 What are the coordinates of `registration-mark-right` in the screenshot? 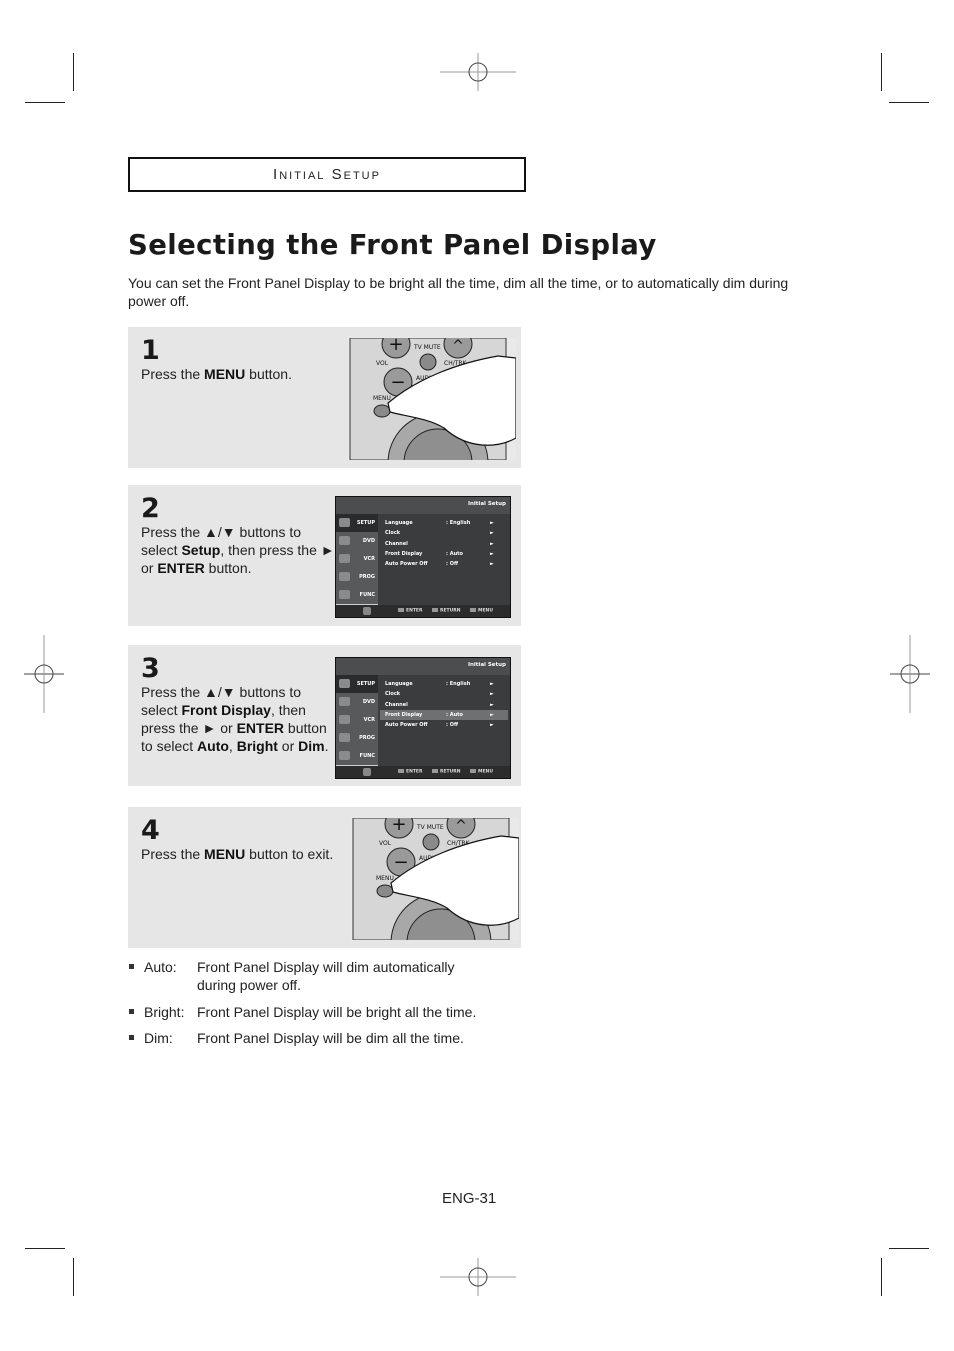 It's located at (910, 674).